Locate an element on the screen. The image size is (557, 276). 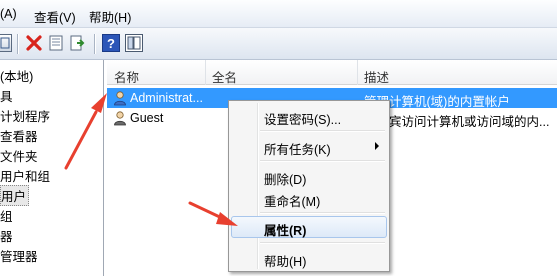
tree-item-groups: 组 is located at coordinates (6, 215).